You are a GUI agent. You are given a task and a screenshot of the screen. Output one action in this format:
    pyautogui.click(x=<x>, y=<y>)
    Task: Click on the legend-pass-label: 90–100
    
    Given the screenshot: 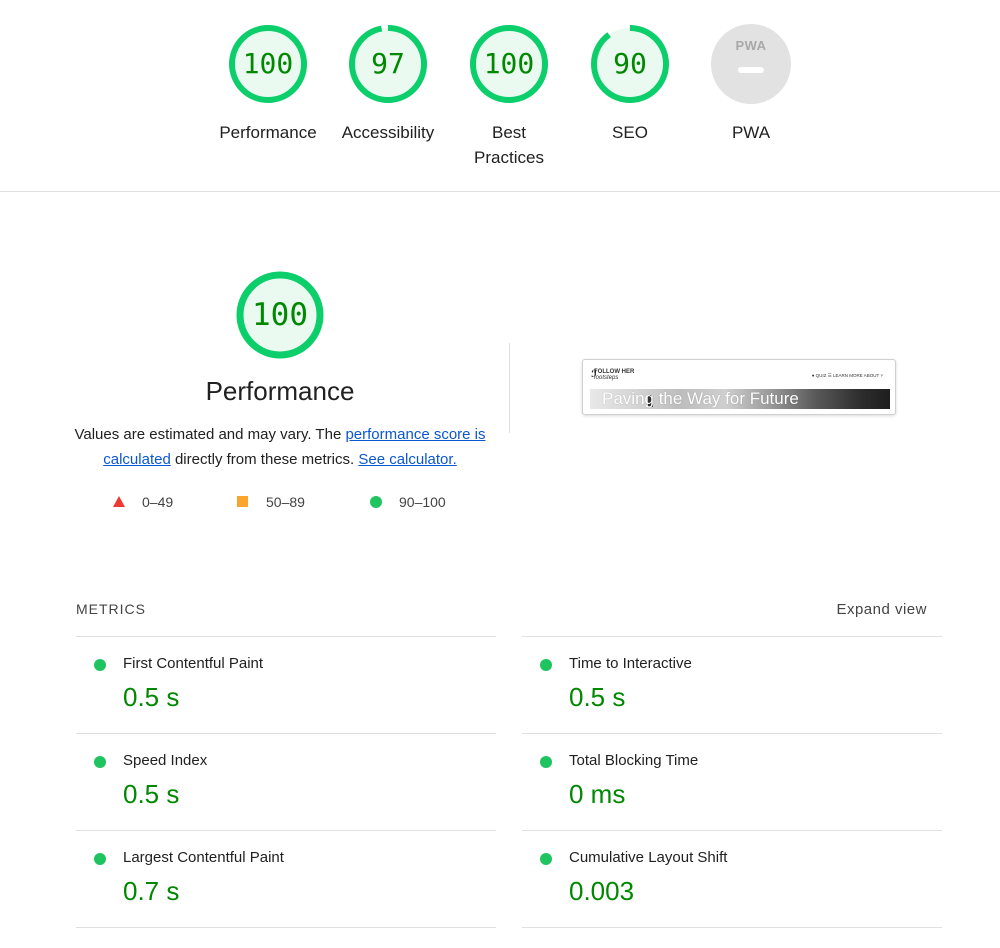 What is the action you would take?
    pyautogui.click(x=422, y=502)
    